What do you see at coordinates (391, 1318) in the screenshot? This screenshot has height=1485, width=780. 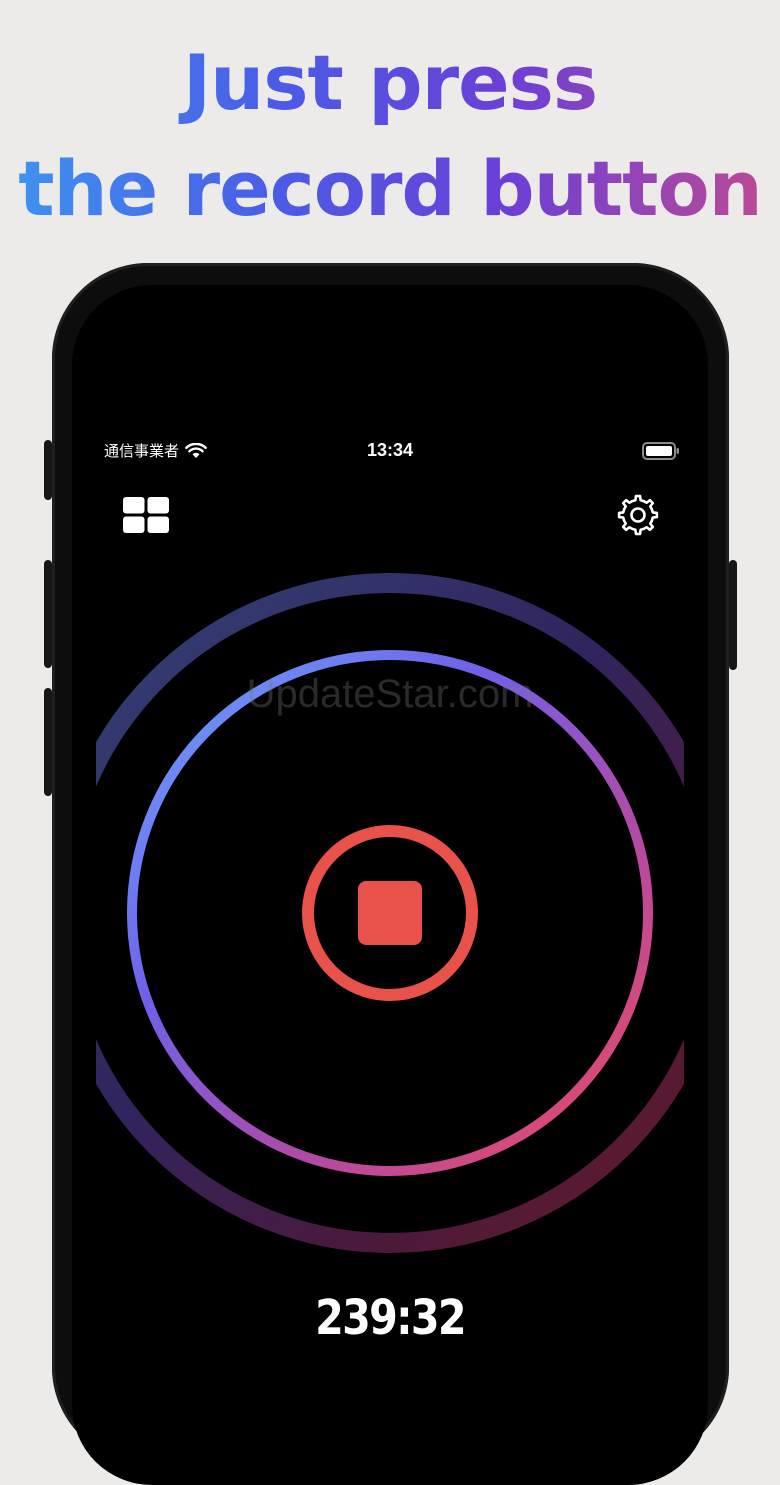 I see `recording-timer: 239:32` at bounding box center [391, 1318].